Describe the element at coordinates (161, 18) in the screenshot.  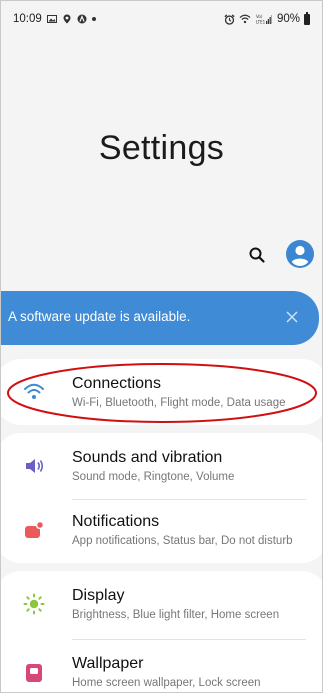
I see `status-bar: 10:09 Vo) LTE1 90%` at that location.